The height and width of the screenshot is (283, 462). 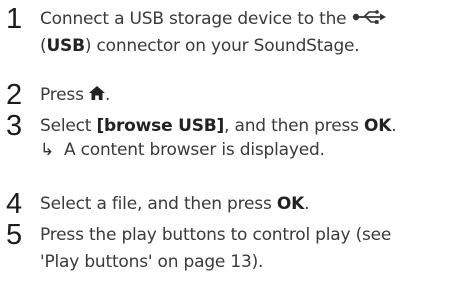 What do you see at coordinates (394, 126) in the screenshot?
I see `step-3-text-c: .` at bounding box center [394, 126].